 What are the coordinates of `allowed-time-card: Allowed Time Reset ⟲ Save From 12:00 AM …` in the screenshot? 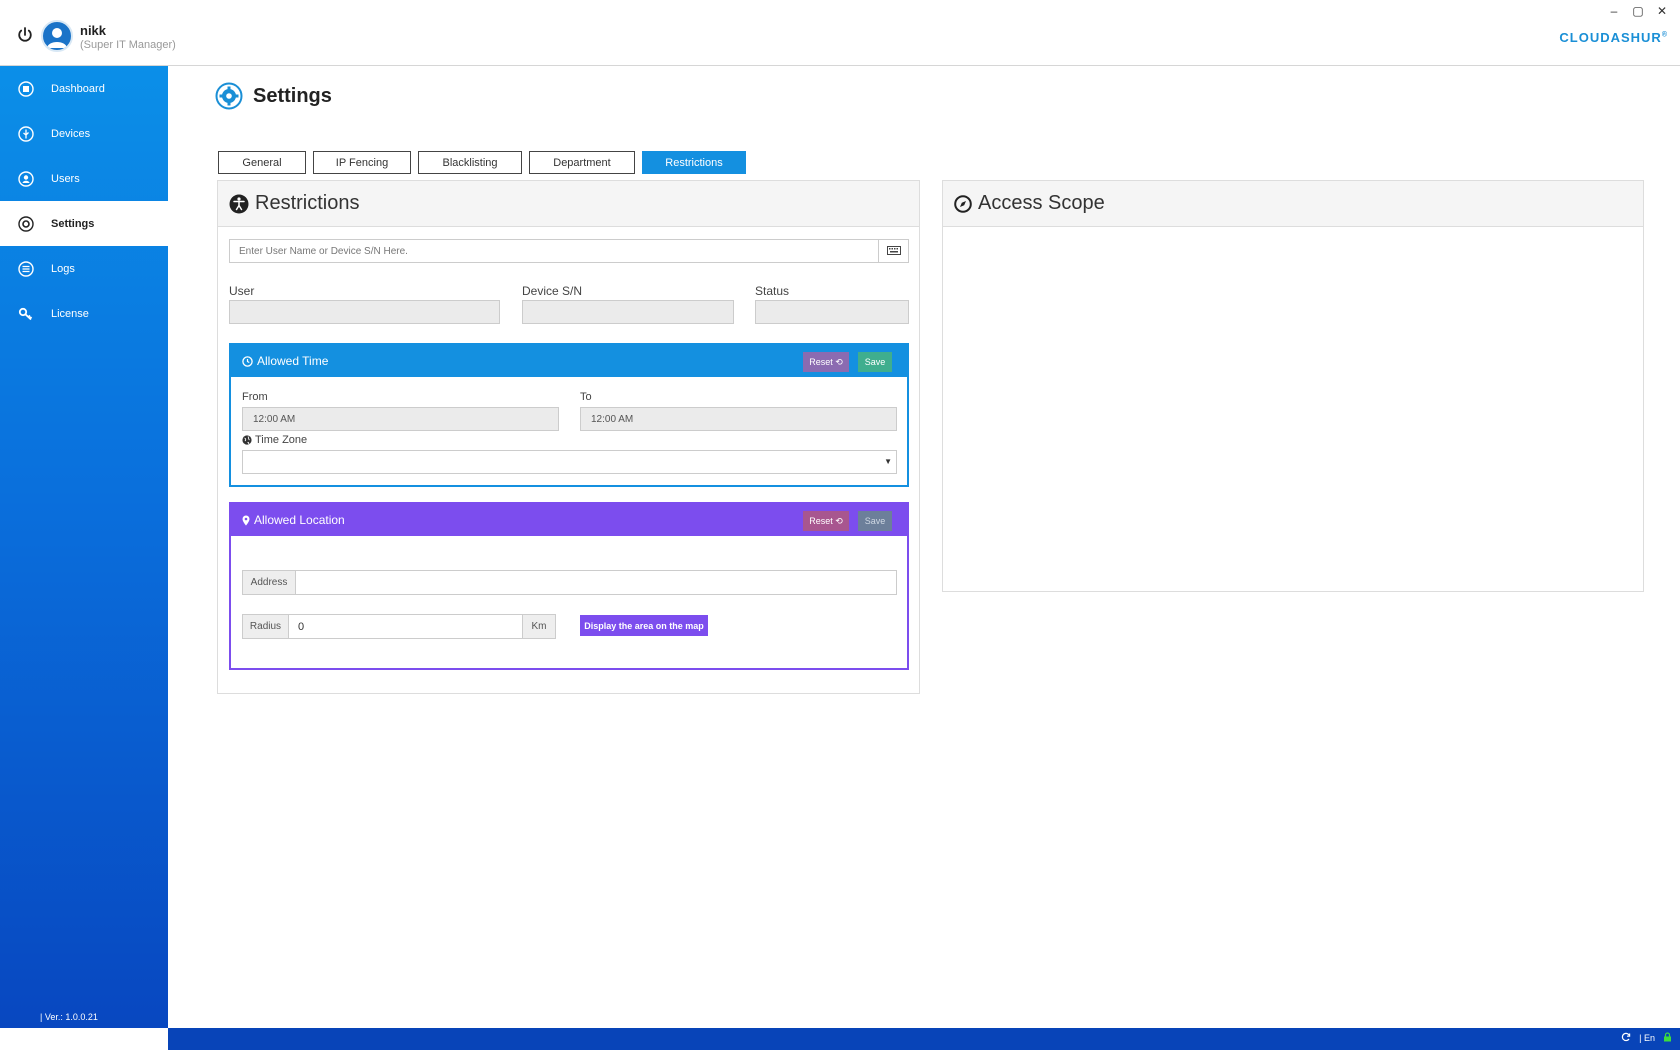 It's located at (569, 415).